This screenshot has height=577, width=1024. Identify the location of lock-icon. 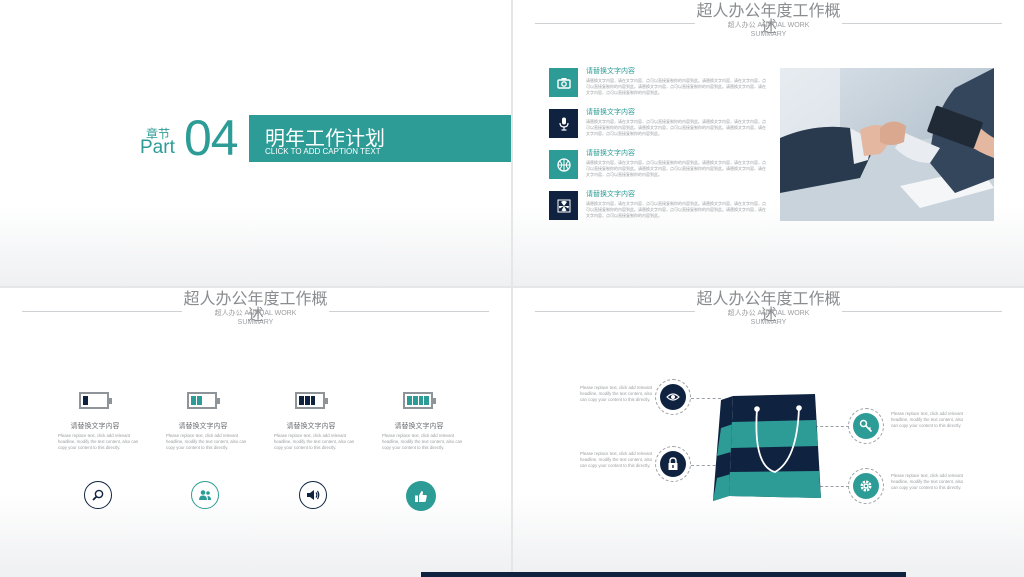
(673, 464).